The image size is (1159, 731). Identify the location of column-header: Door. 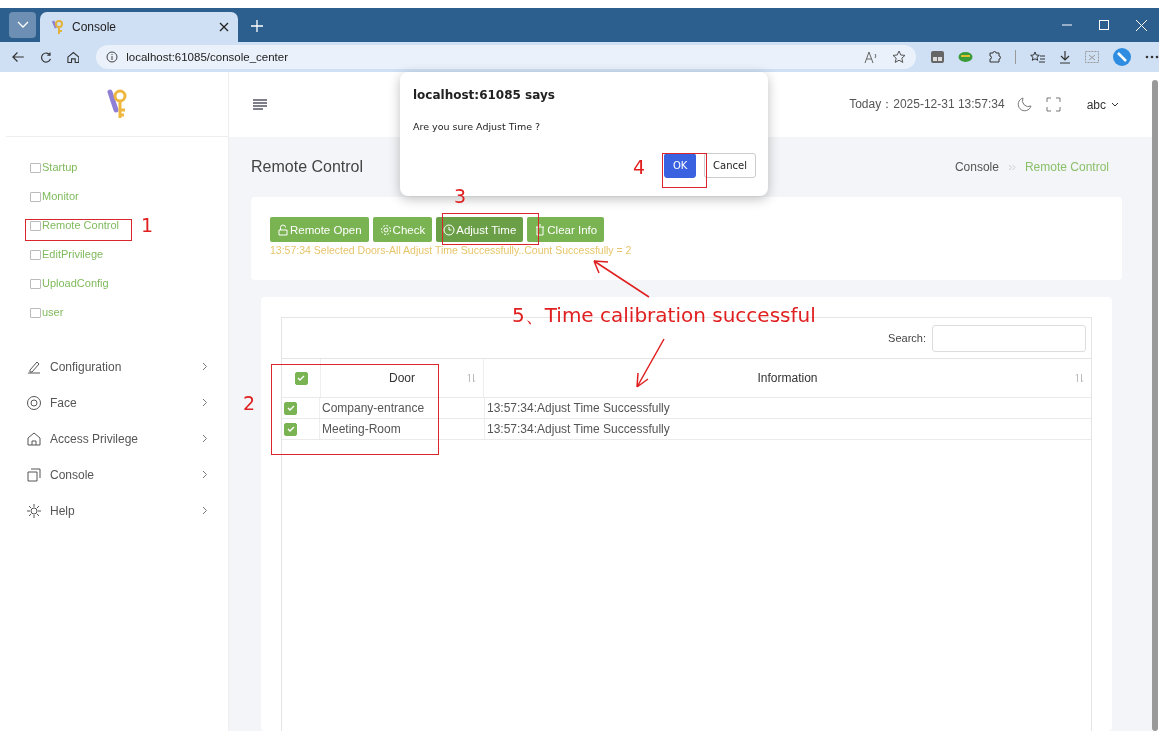
(402, 378).